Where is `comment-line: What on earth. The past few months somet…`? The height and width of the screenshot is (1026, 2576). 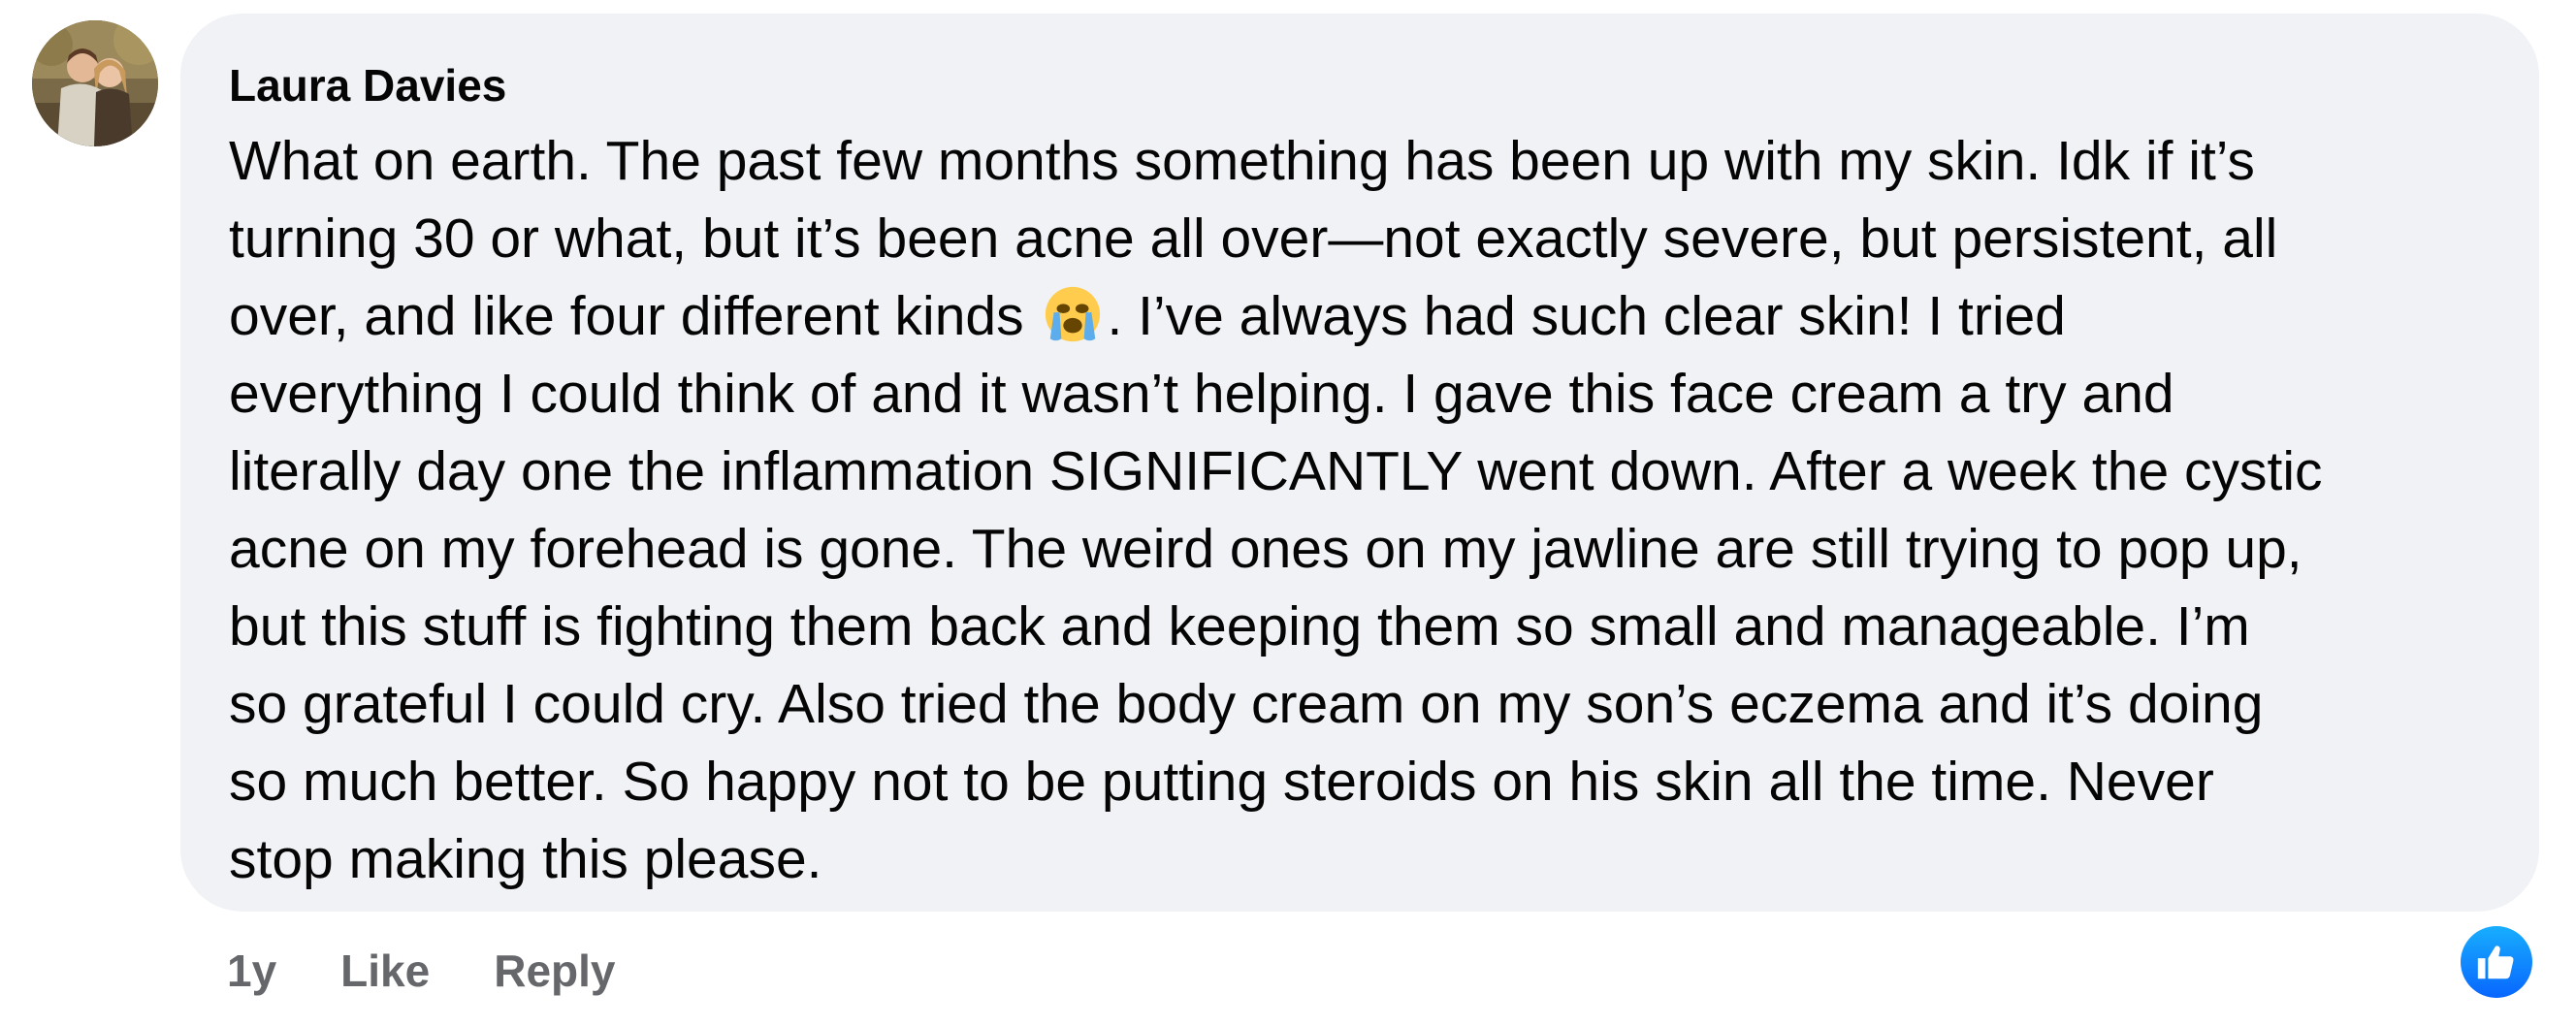
comment-line: What on earth. The past few months somet… is located at coordinates (1242, 161).